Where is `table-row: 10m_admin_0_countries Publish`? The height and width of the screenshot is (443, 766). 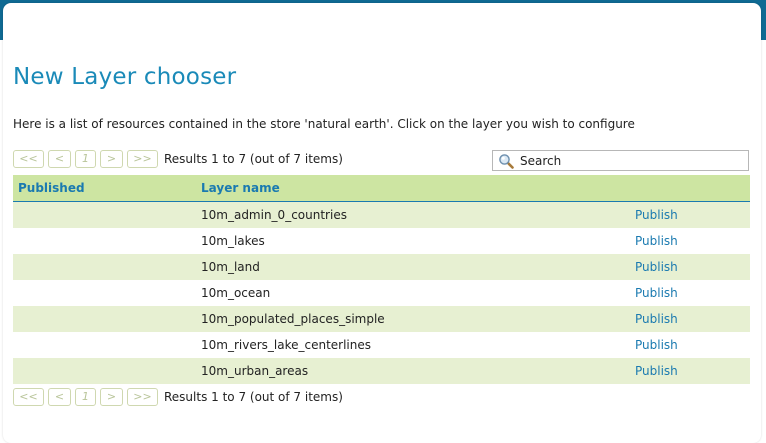 table-row: 10m_admin_0_countries Publish is located at coordinates (381, 214).